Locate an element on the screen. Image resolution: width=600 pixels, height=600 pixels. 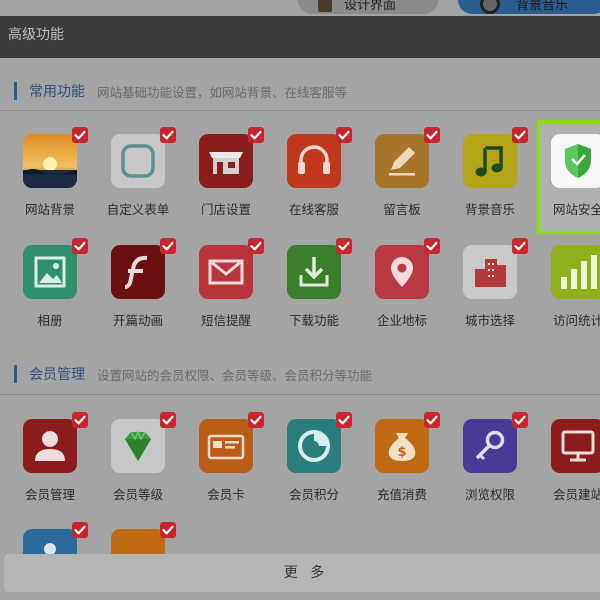
top-toolbar: 设计界面 背景音乐 is located at coordinates (300, 8).